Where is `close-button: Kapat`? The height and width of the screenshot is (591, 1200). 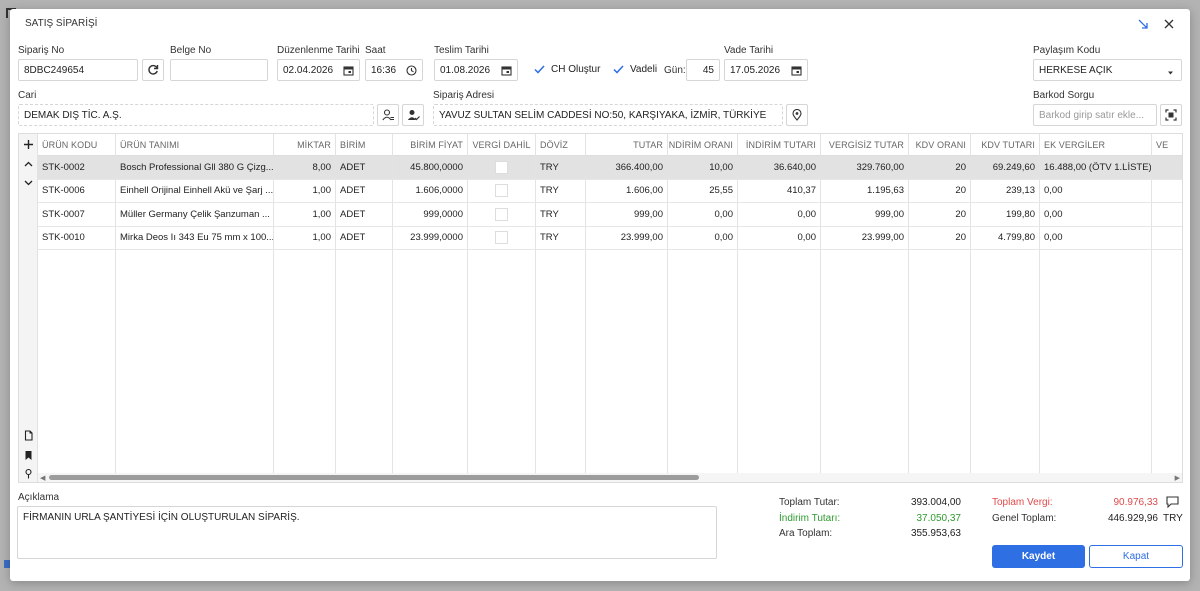 close-button: Kapat is located at coordinates (1136, 556).